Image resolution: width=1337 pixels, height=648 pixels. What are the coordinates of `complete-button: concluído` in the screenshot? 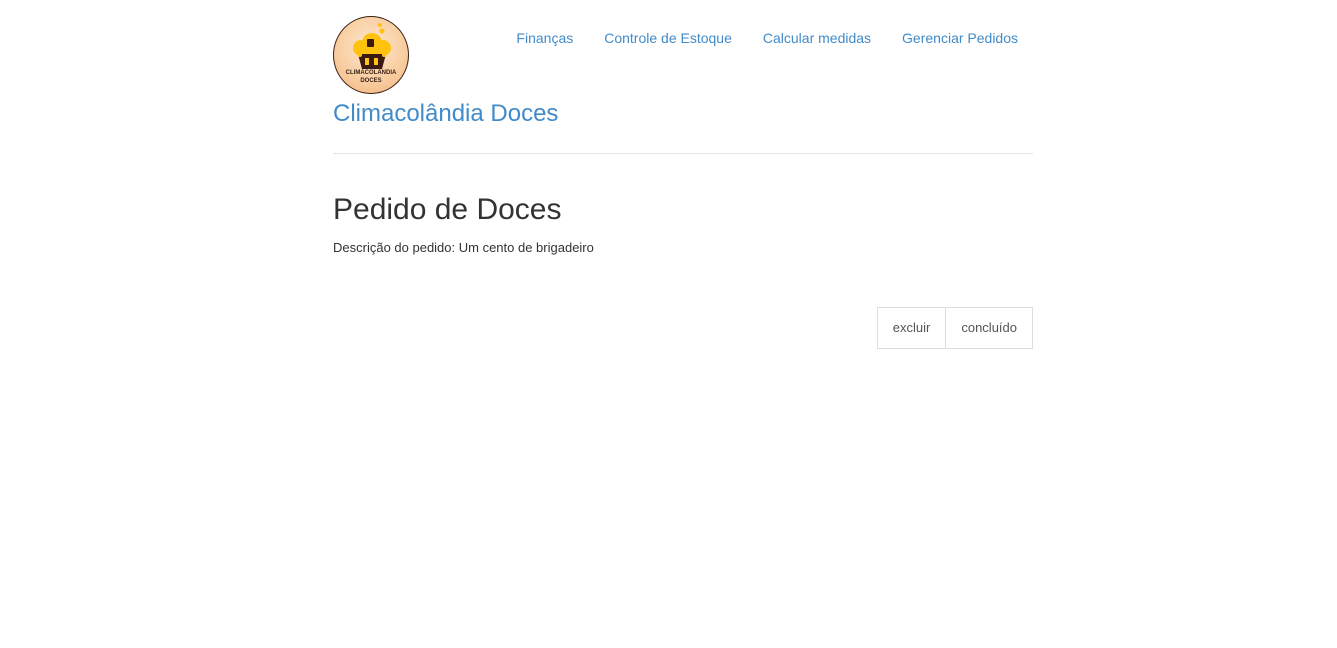 It's located at (989, 328).